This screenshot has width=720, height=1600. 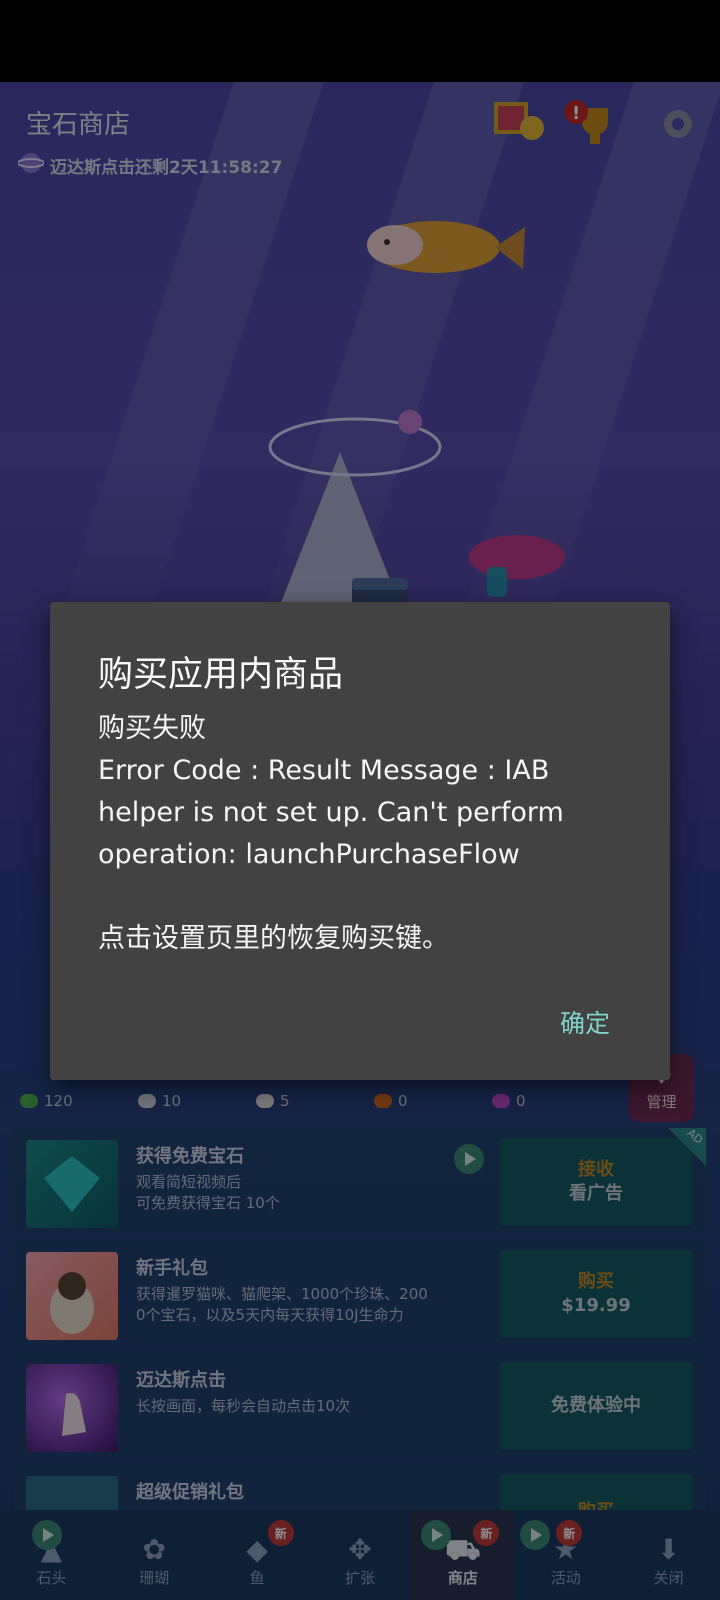 What do you see at coordinates (221, 675) in the screenshot?
I see `dialog-title: 购买应用内商品` at bounding box center [221, 675].